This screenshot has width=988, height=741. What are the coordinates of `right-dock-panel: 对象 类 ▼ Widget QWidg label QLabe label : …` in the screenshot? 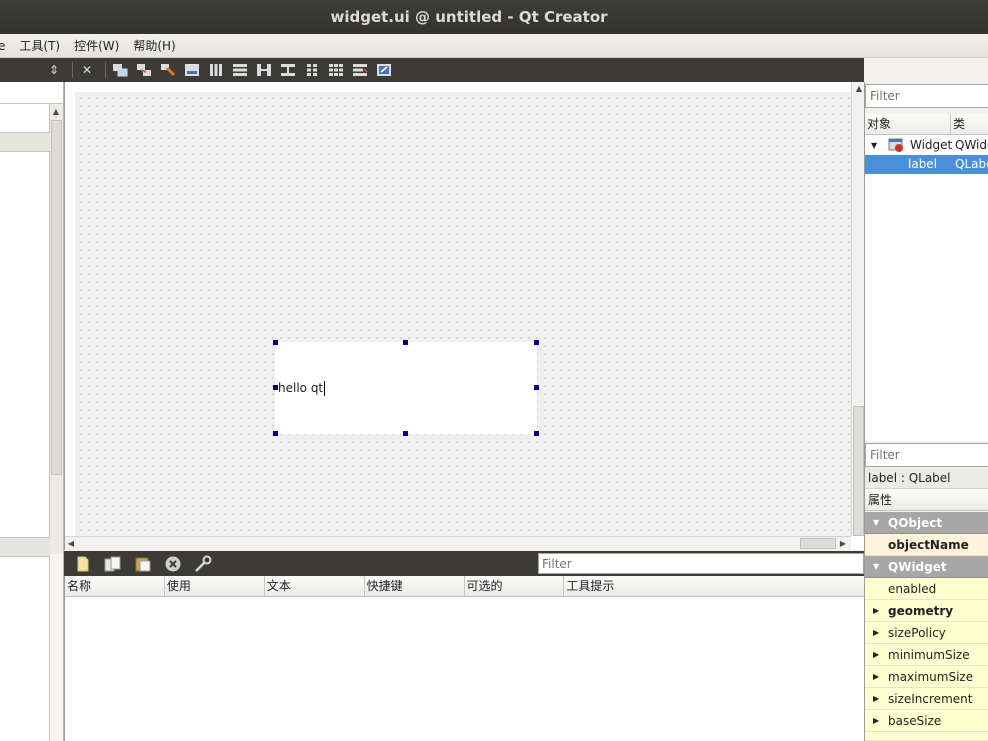 It's located at (926, 411).